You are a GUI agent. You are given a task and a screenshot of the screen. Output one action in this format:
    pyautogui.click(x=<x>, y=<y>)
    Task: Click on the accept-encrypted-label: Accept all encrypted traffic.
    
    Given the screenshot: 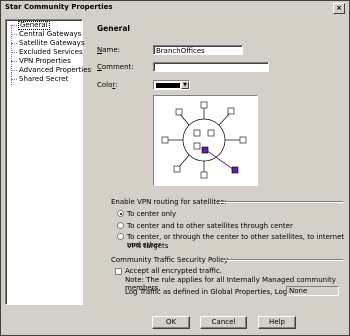 What is the action you would take?
    pyautogui.click(x=173, y=271)
    